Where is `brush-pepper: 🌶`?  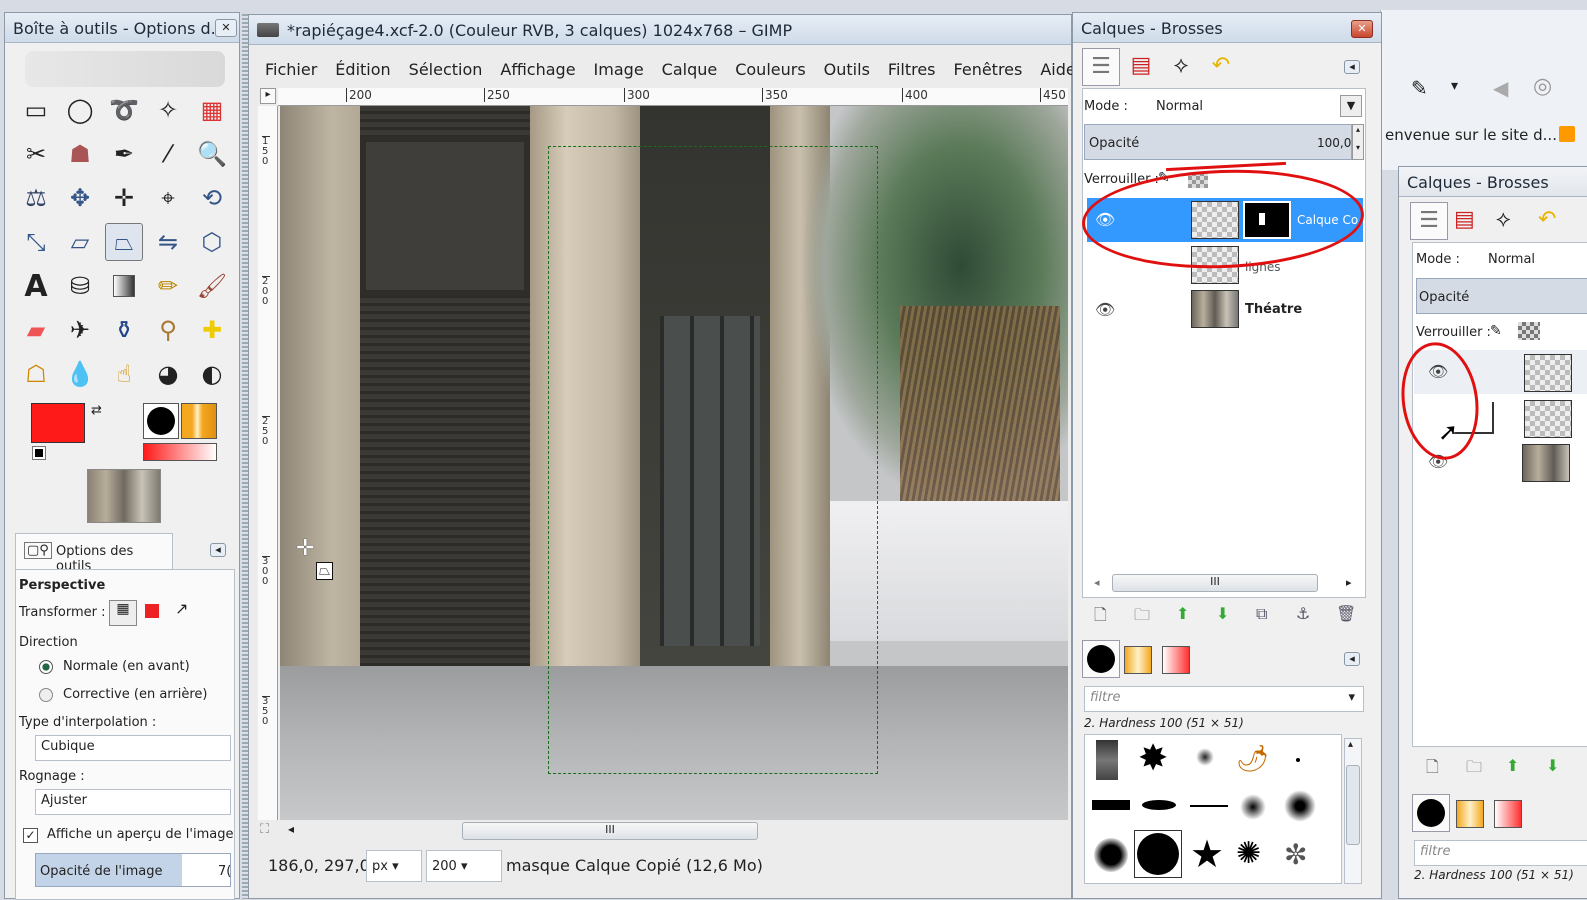
brush-pepper: 🌶 is located at coordinates (1252, 759).